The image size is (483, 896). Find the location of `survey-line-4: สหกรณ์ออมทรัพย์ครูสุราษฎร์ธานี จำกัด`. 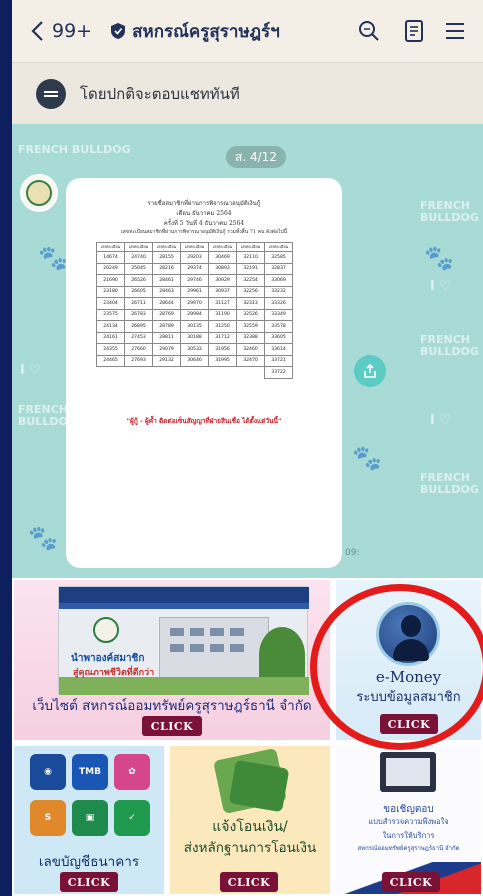

survey-line-4: สหกรณ์ออมทรัพย์ครูสุราษฎร์ธานี จำกัด is located at coordinates (408, 848).